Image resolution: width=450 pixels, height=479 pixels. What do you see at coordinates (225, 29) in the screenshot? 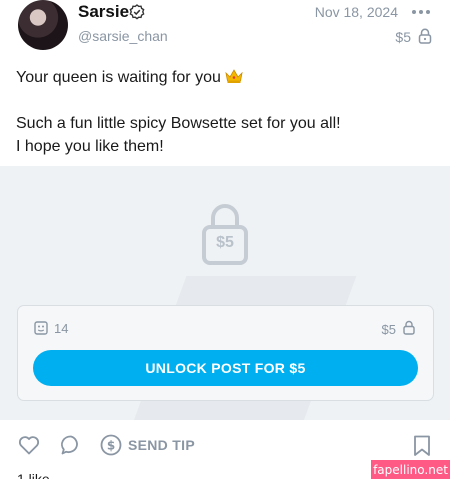
I see `post-header: Sarsie @sarsie_chan Nov 18, 2024 $5` at bounding box center [225, 29].